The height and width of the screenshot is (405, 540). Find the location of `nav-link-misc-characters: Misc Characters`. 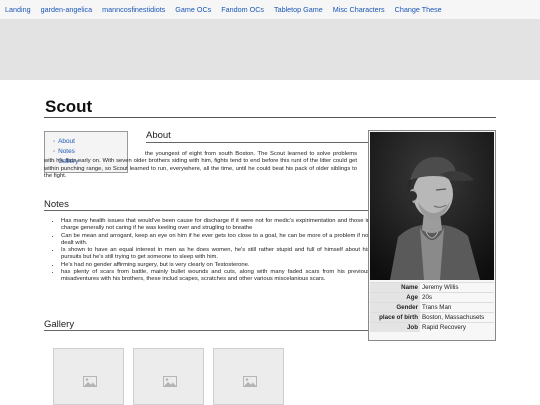

nav-link-misc-characters: Misc Characters is located at coordinates (359, 9).